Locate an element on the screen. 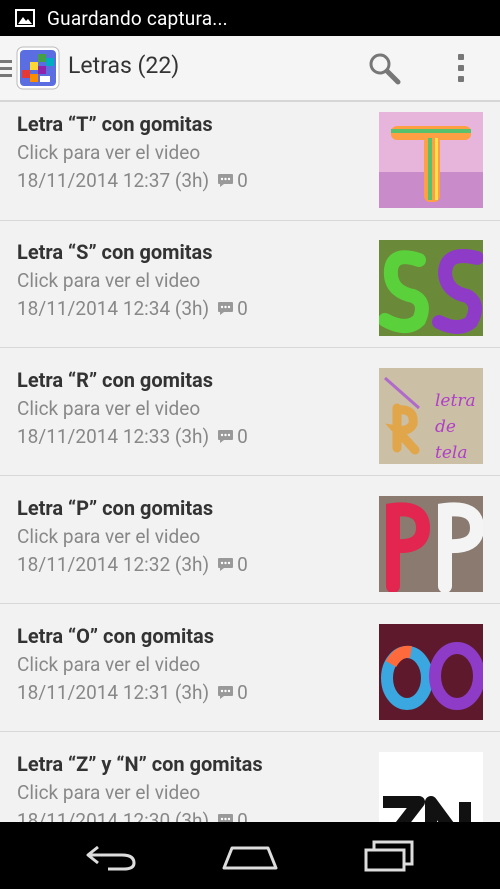 This screenshot has width=500, height=889. item-meta: 18/11/2014 12:32 (3h) 0 is located at coordinates (132, 564).